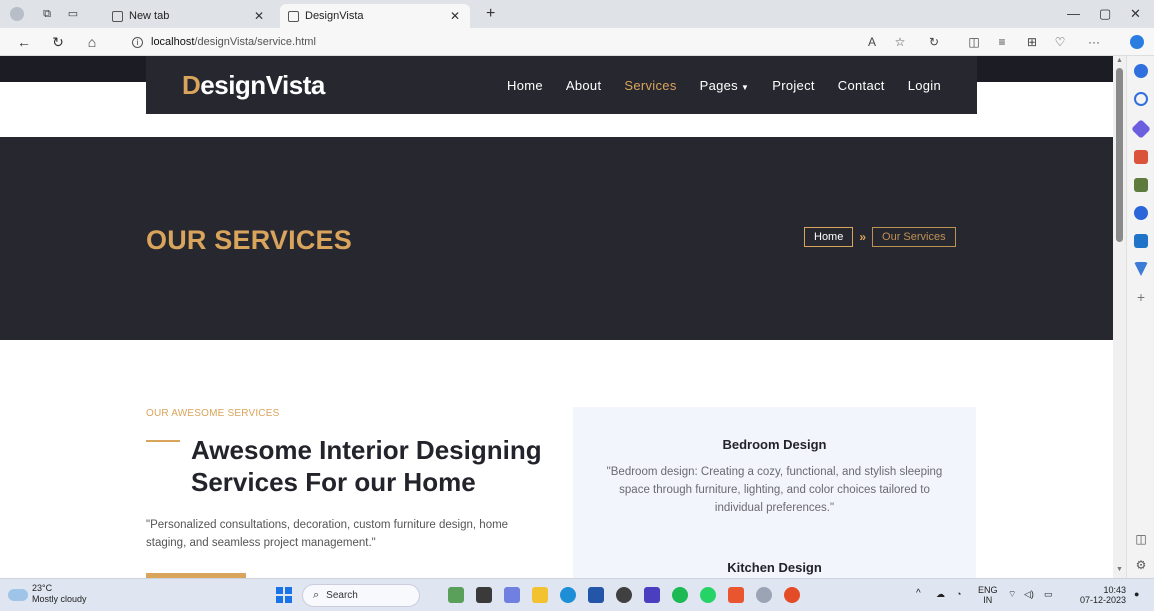  Describe the element at coordinates (736, 595) in the screenshot. I see `xampp-icon` at that location.